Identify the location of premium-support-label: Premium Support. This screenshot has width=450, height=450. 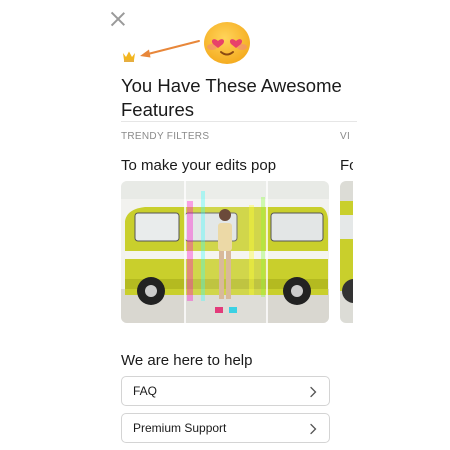
(180, 428).